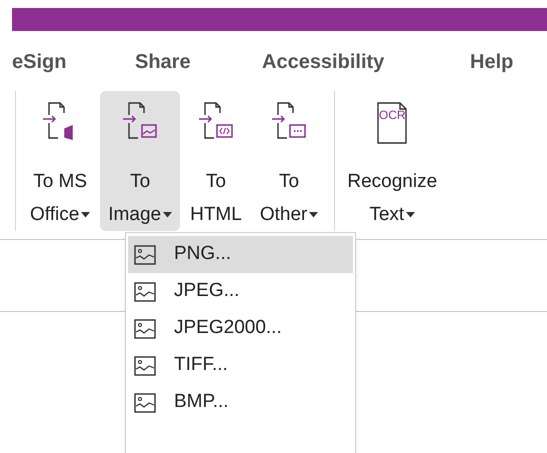  I want to click on ribbon-tab: Help, so click(492, 62).